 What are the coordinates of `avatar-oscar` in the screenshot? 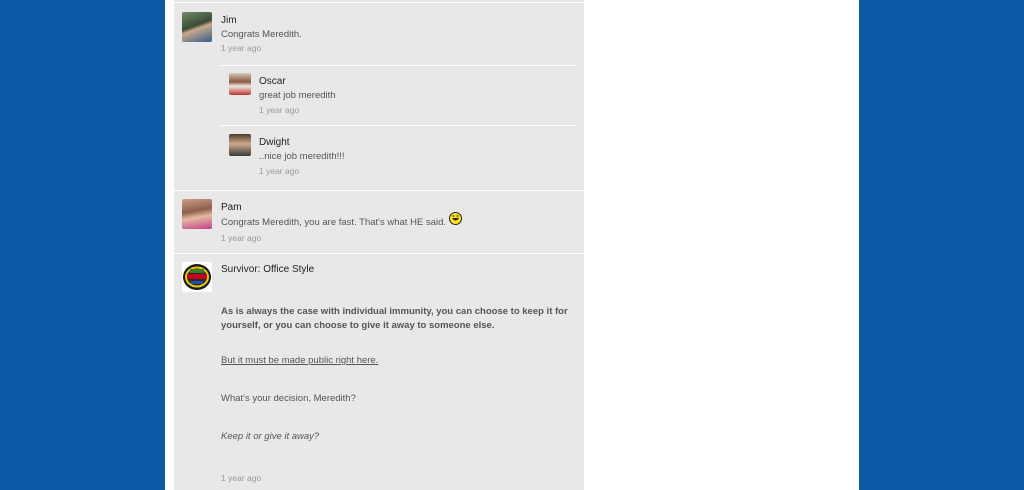 It's located at (240, 84).